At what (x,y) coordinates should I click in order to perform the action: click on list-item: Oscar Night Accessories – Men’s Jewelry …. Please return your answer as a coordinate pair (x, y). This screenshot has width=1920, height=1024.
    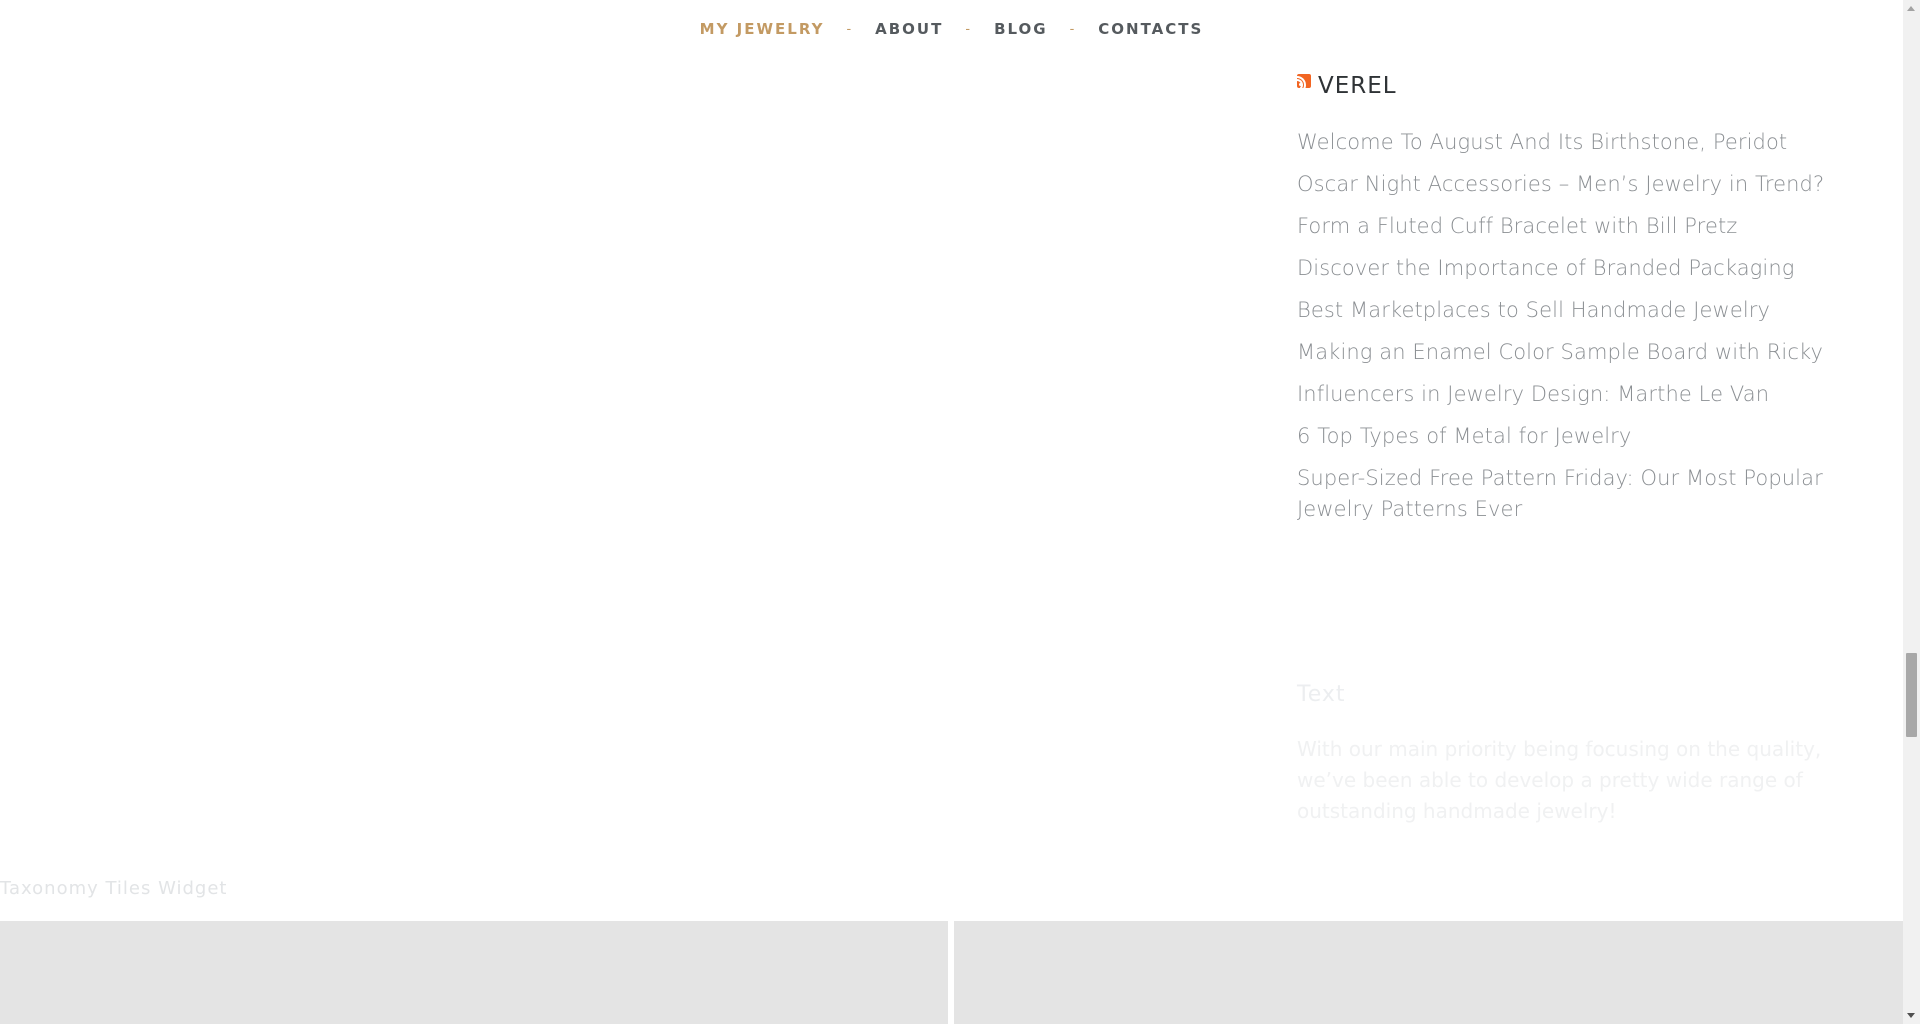
    Looking at the image, I should click on (1567, 184).